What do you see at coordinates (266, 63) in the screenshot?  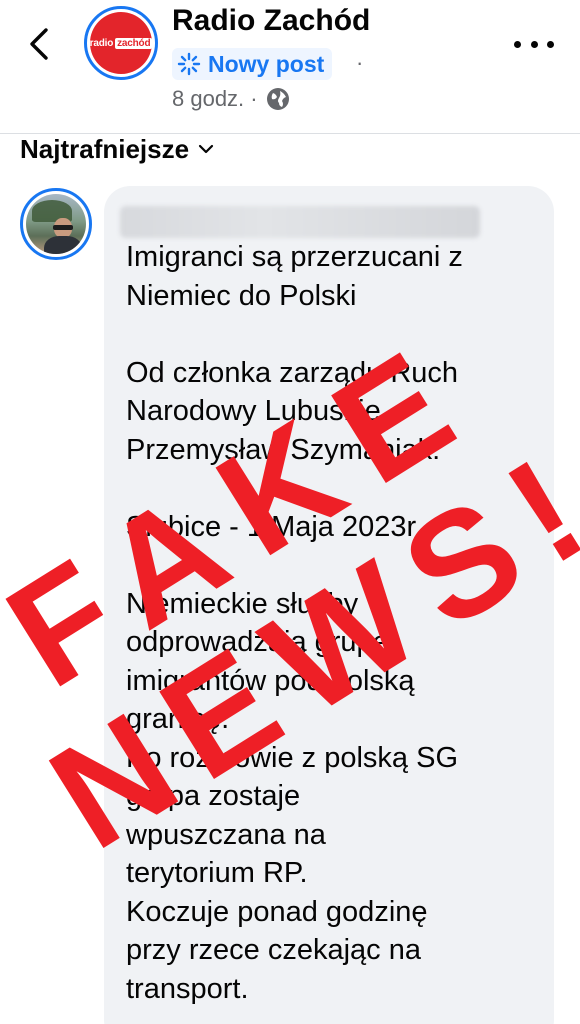 I see `new-post-label: Nowy post` at bounding box center [266, 63].